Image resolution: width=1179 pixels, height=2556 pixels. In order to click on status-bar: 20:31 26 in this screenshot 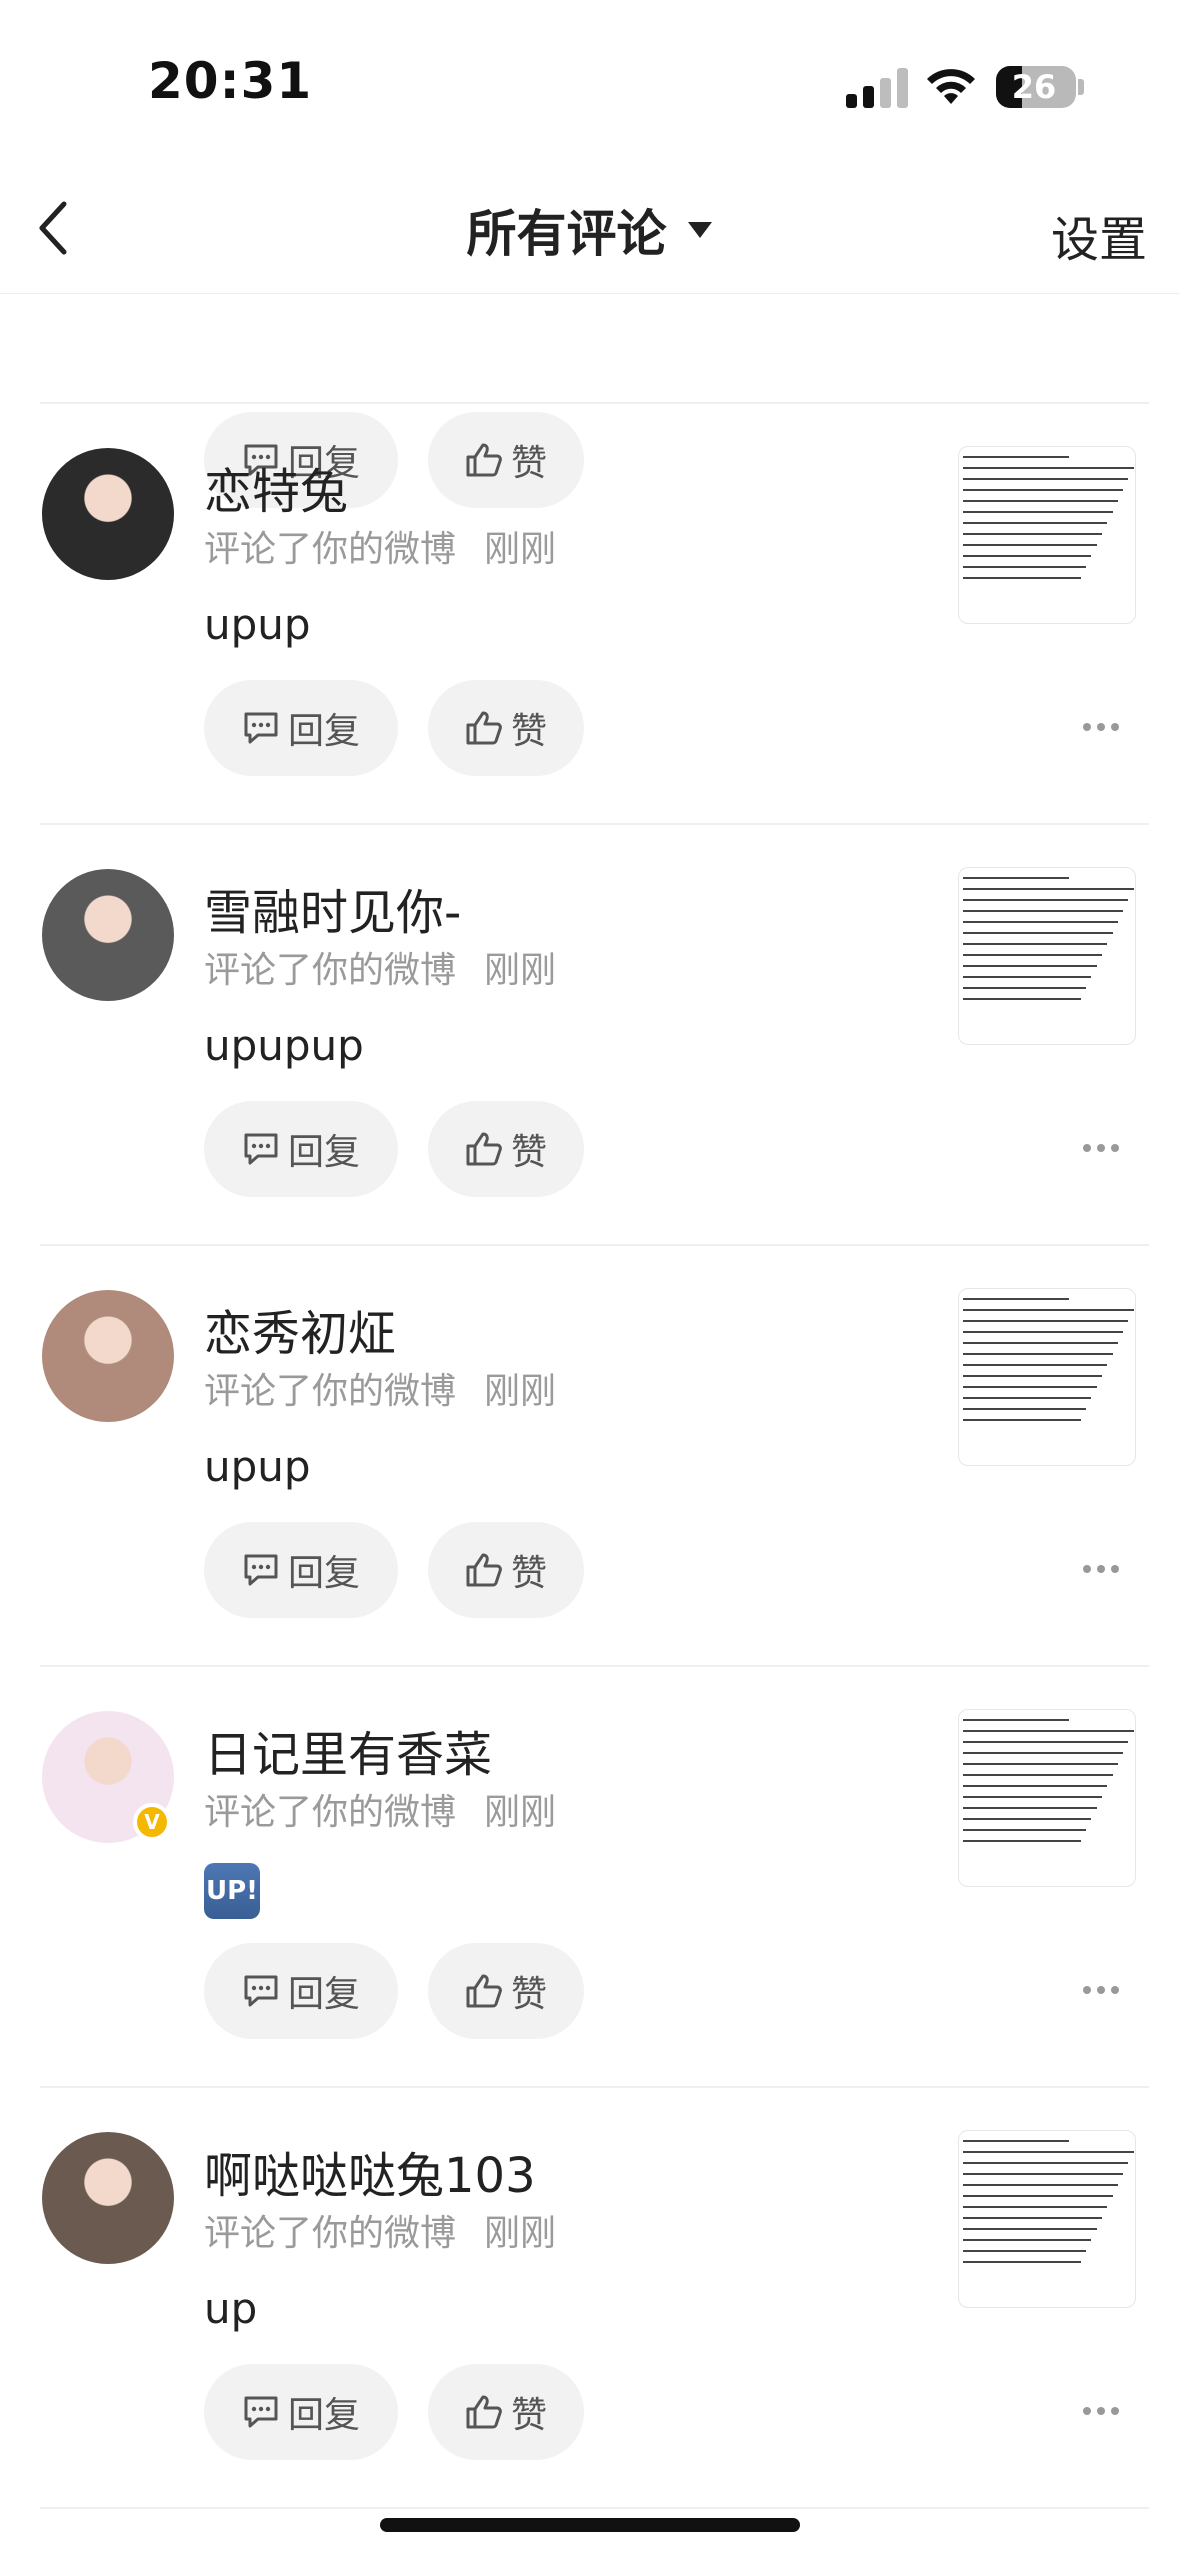, I will do `click(589, 85)`.